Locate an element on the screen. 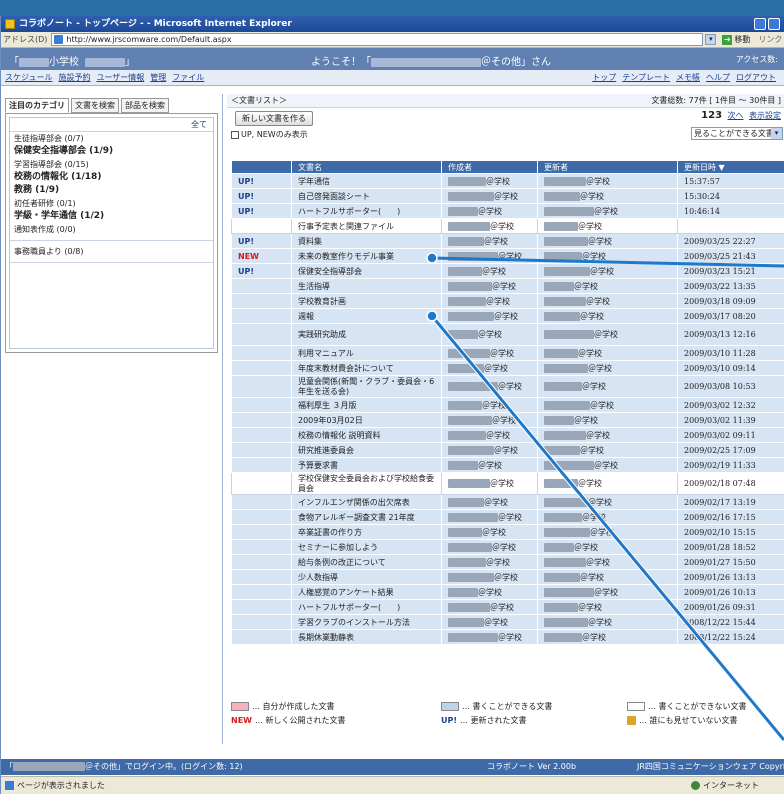 This screenshot has height=794, width=784. category-item: 学習指導部会 (0/15) is located at coordinates (111, 164).